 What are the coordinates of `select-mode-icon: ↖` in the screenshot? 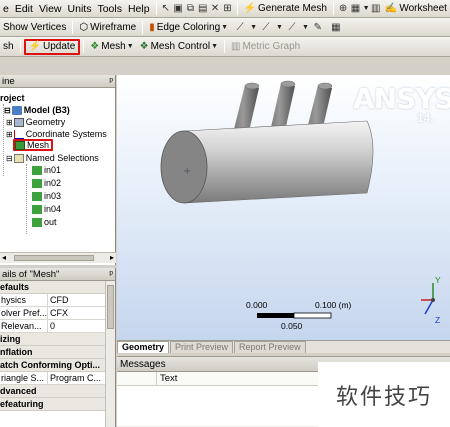 It's located at (166, 8).